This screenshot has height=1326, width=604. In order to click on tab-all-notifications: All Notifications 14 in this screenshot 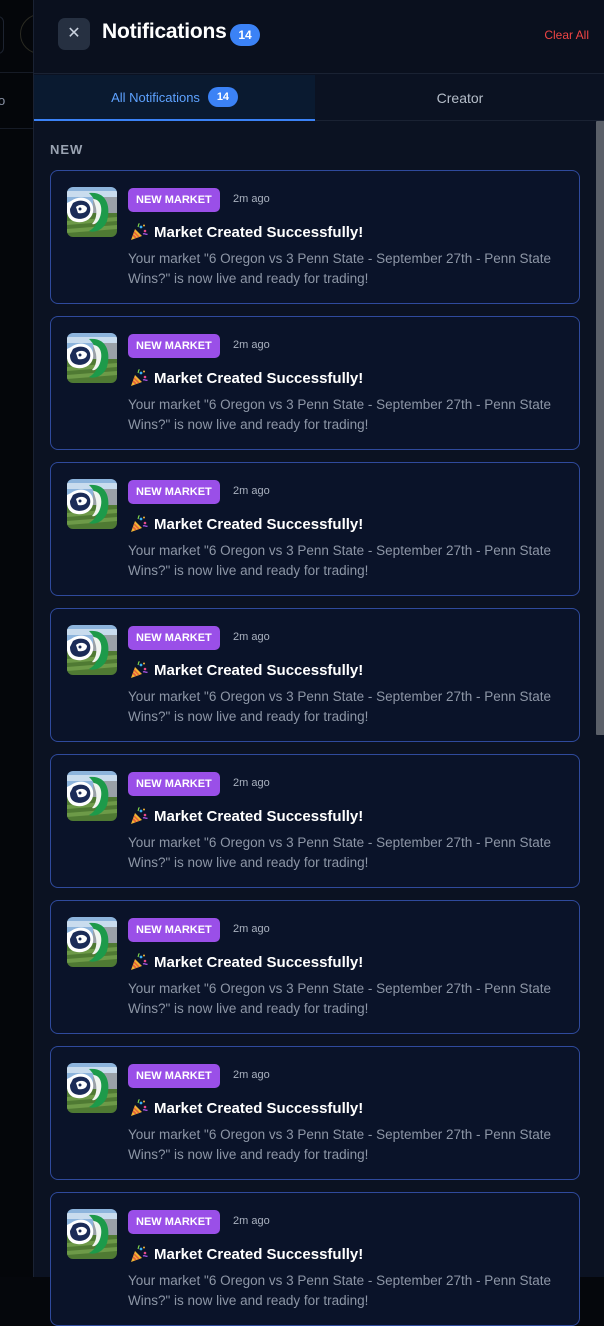, I will do `click(174, 98)`.